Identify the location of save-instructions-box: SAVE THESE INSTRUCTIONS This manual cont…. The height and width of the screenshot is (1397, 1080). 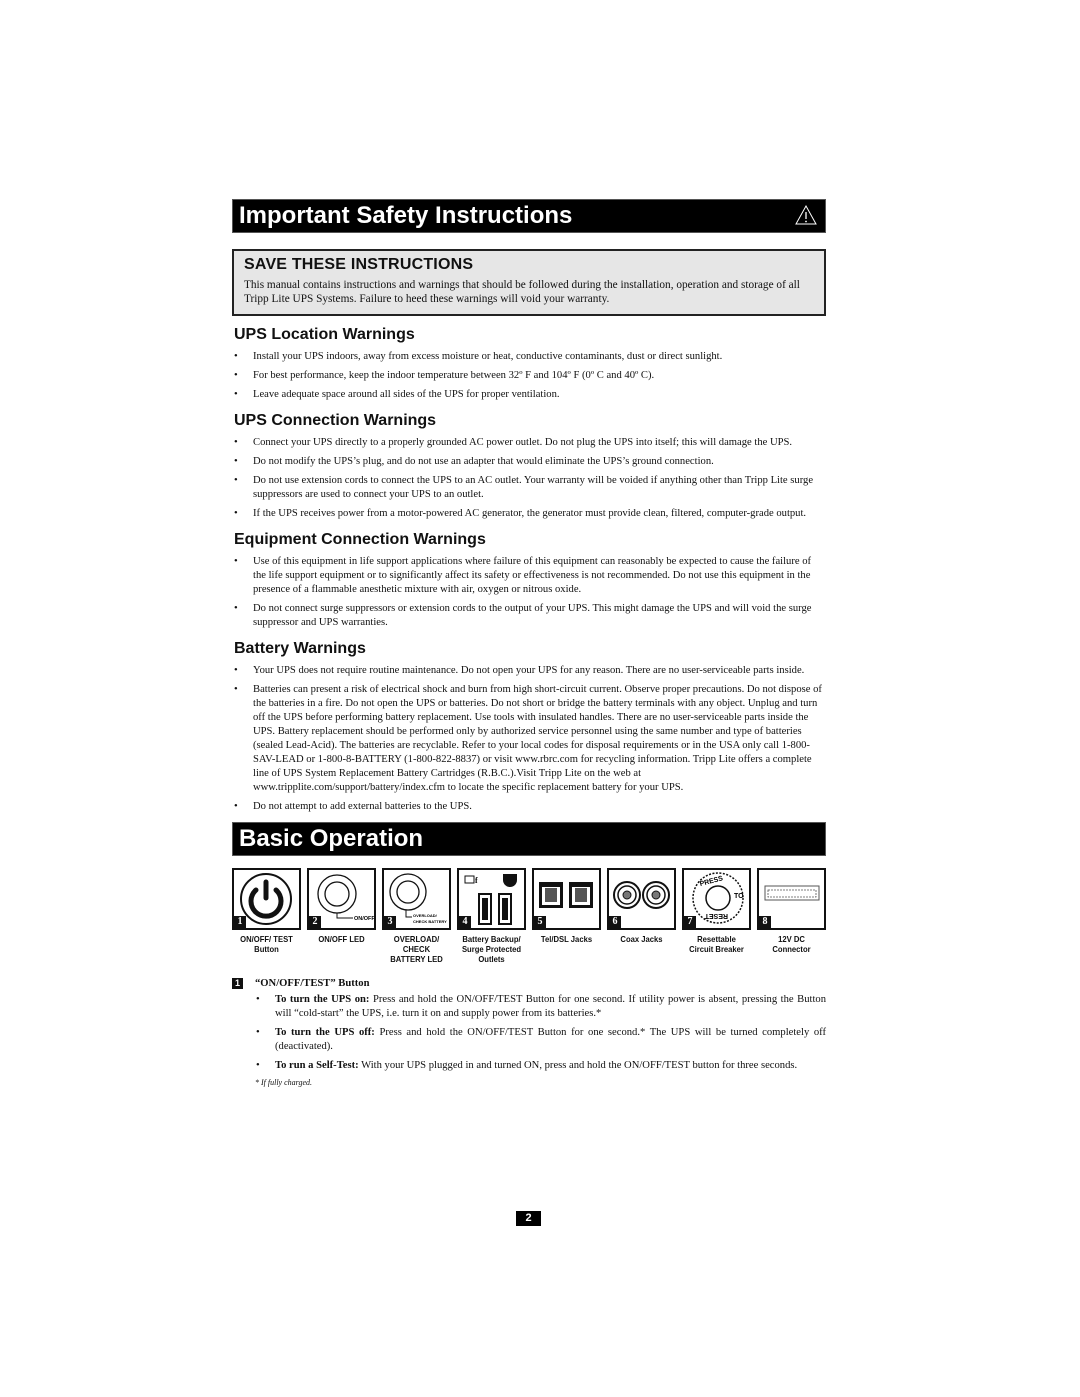
(529, 282).